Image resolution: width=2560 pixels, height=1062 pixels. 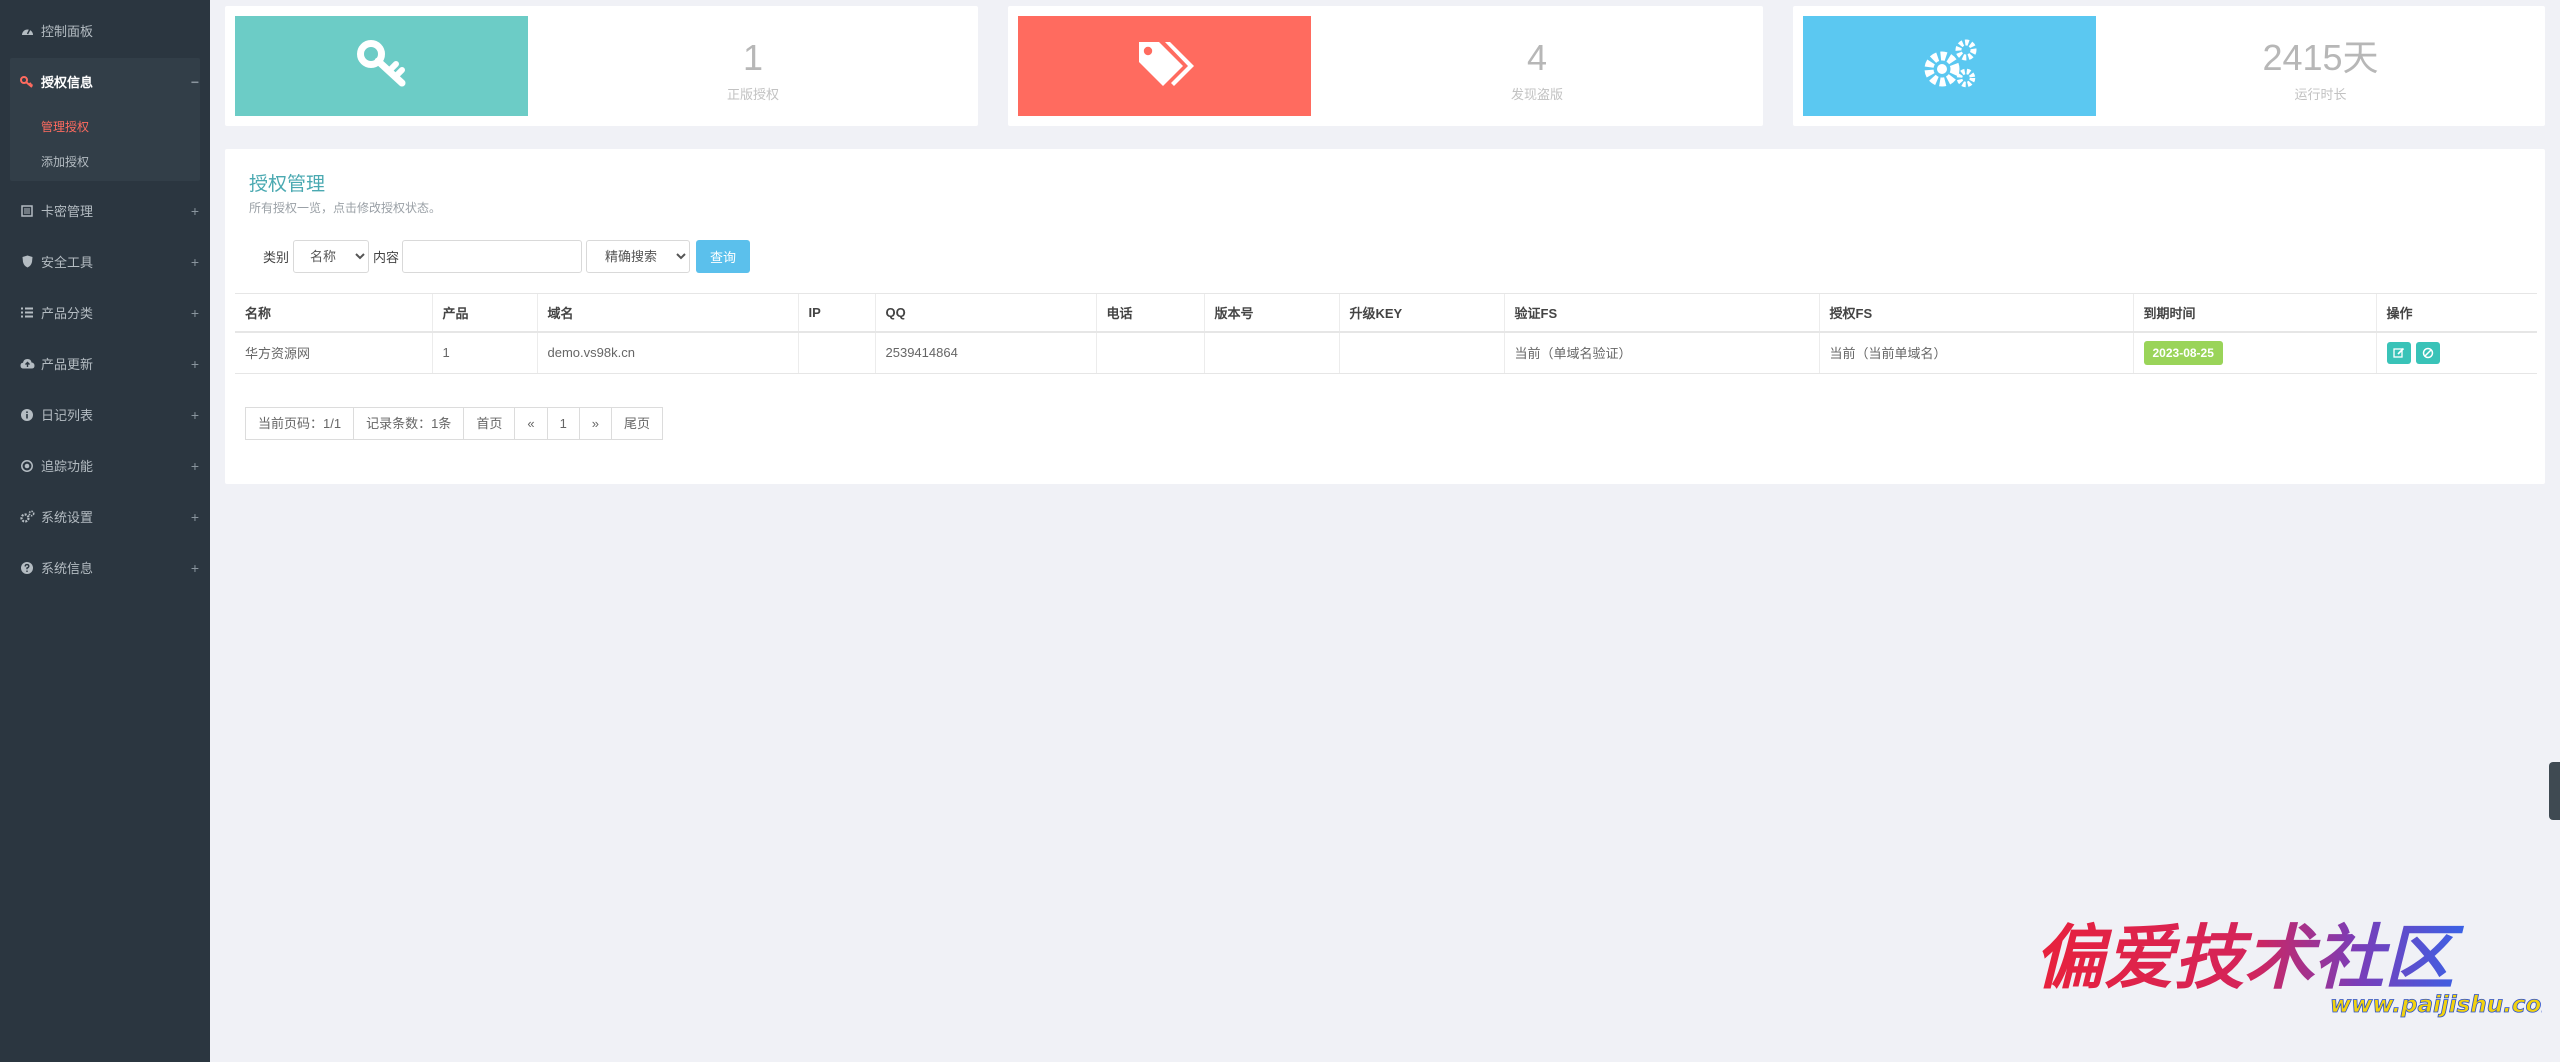 What do you see at coordinates (667, 352) in the screenshot?
I see `cell-domain: demo.vs98k.cn` at bounding box center [667, 352].